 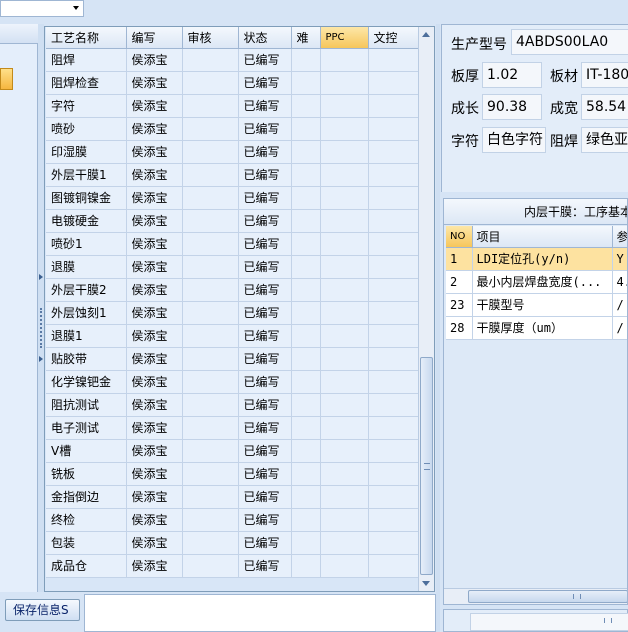 What do you see at coordinates (265, 38) in the screenshot?
I see `column-header-status: 状态` at bounding box center [265, 38].